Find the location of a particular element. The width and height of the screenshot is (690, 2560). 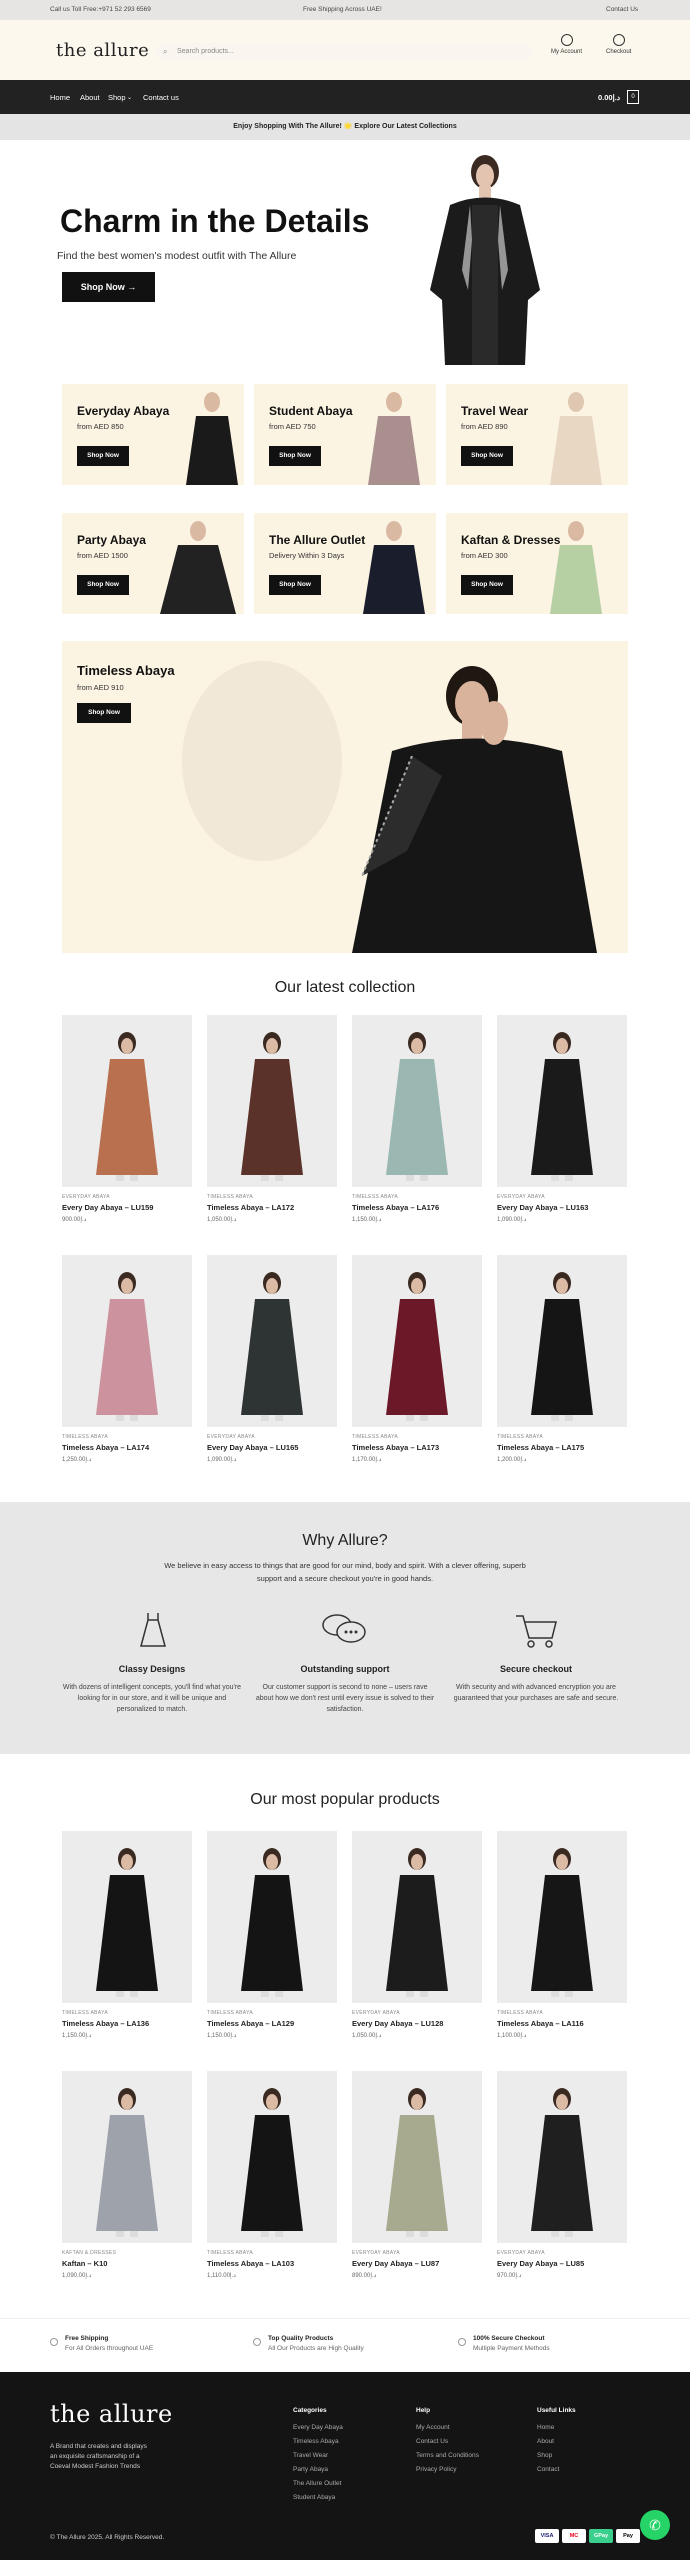

category-tile-student: Student Abaya from AED 750 Shop Now is located at coordinates (345, 434).